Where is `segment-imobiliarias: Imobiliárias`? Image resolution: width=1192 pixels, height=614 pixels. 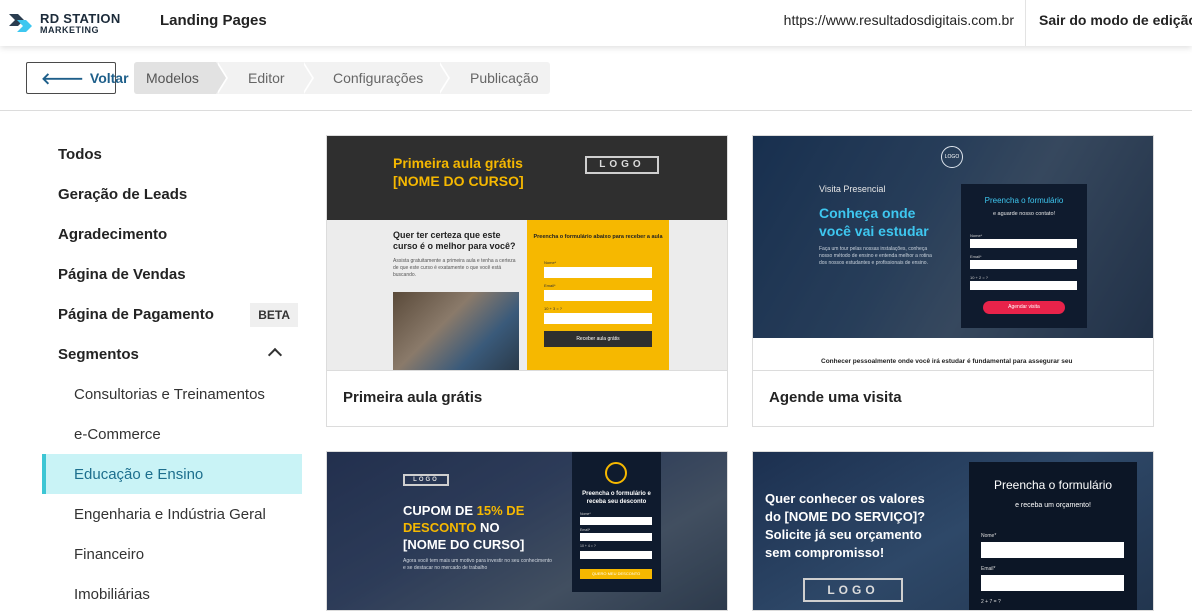
segment-imobiliarias: Imobiliárias is located at coordinates (172, 594).